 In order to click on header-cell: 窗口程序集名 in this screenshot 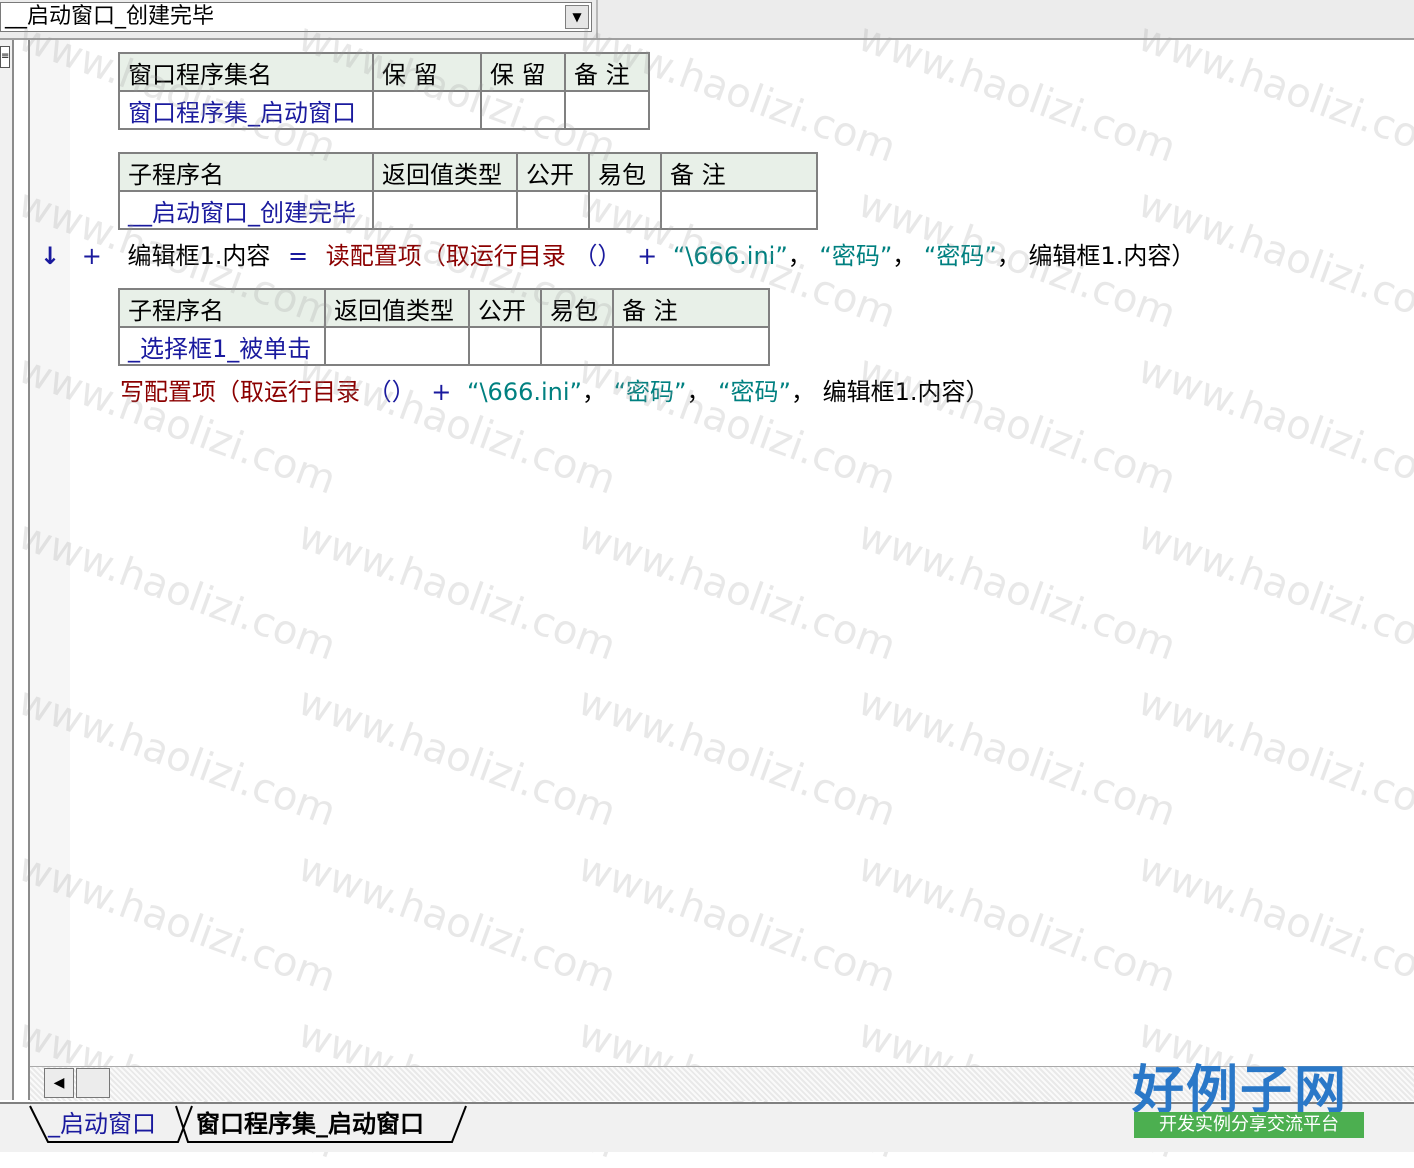, I will do `click(246, 72)`.